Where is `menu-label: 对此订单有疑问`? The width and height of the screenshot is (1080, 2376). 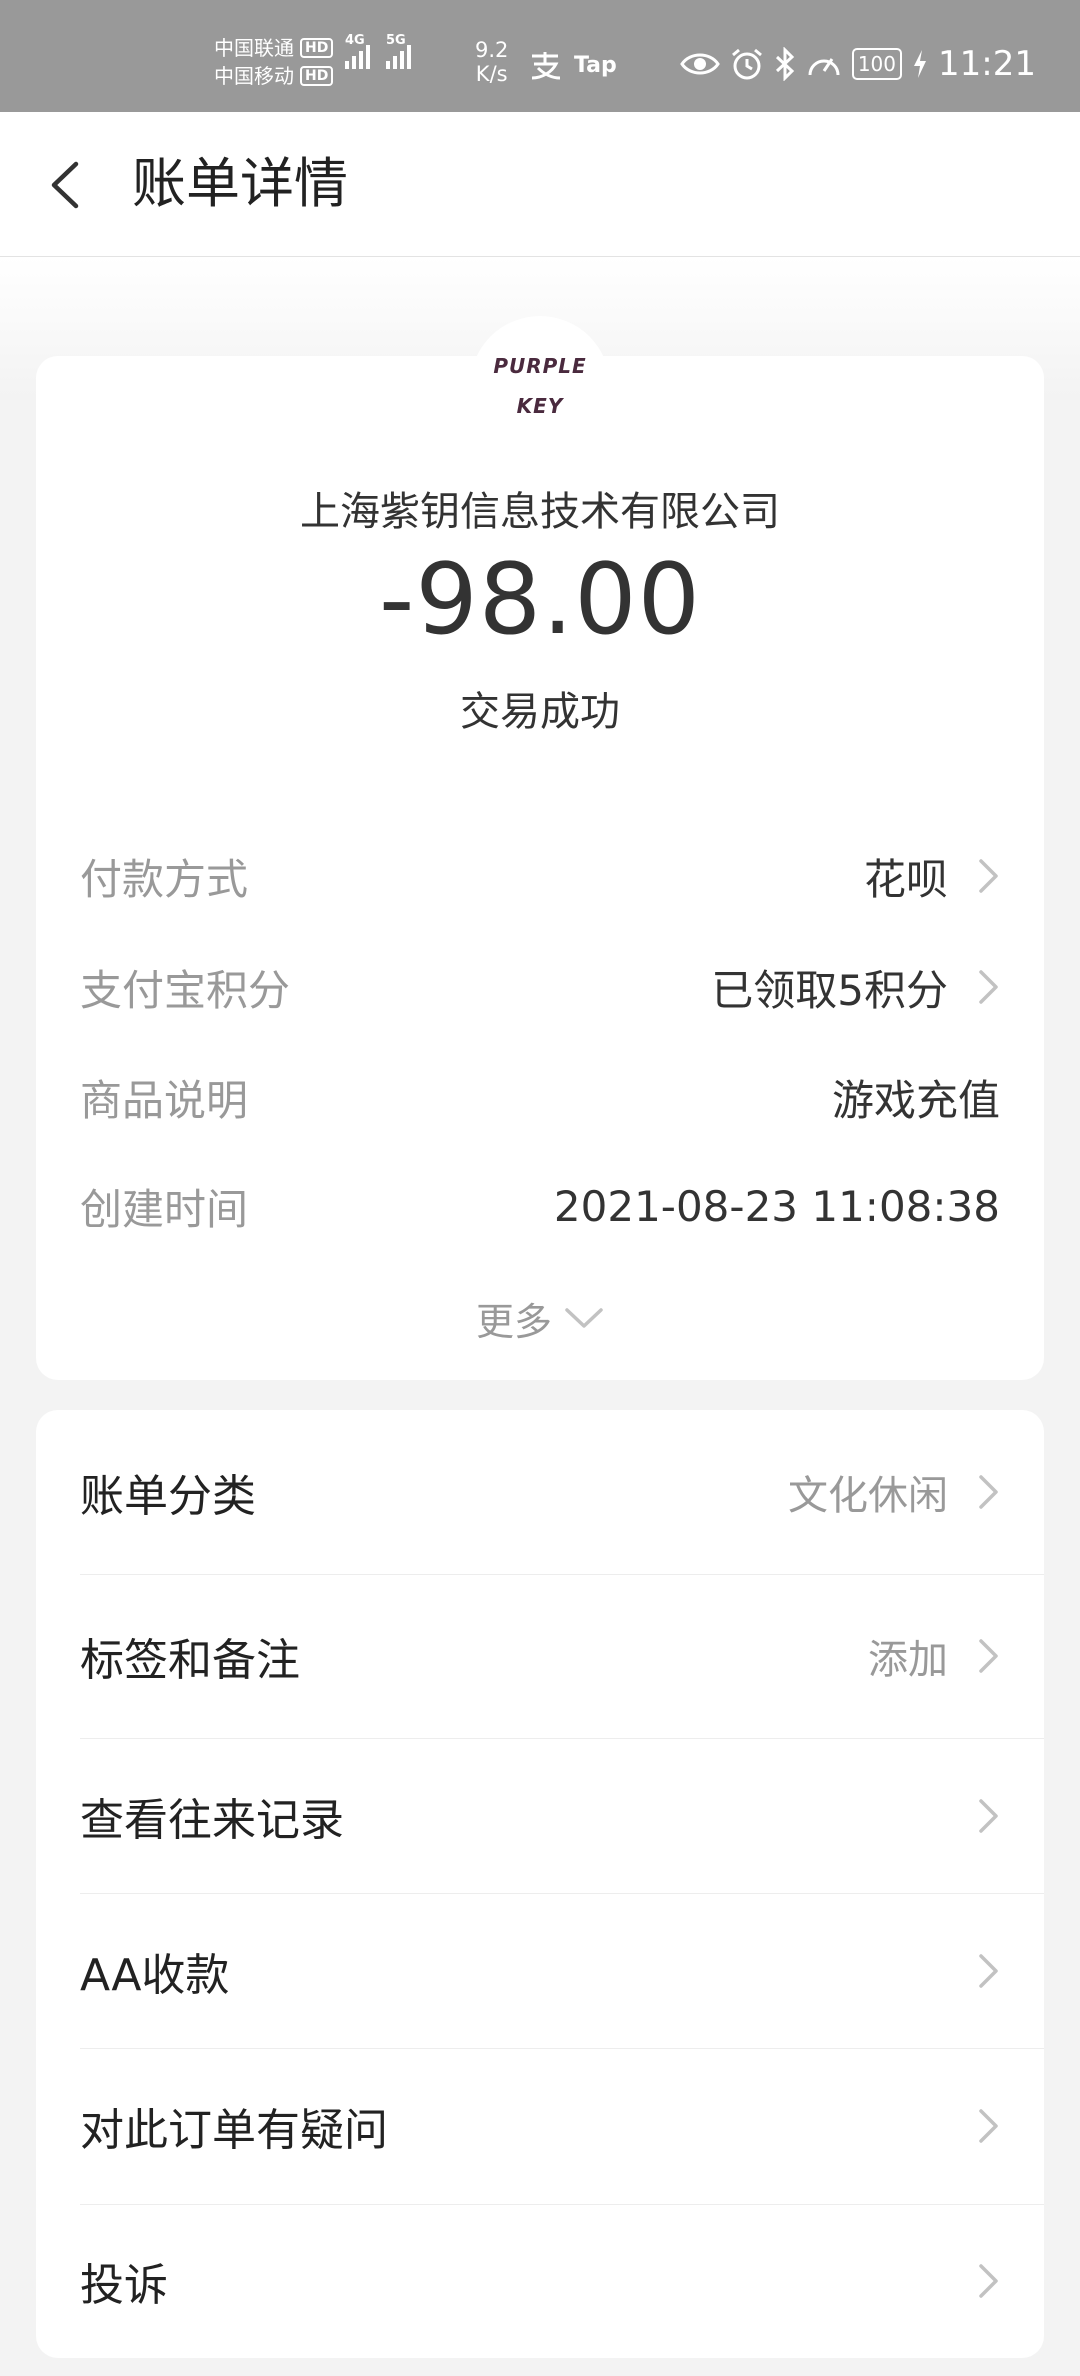 menu-label: 对此订单有疑问 is located at coordinates (234, 2130).